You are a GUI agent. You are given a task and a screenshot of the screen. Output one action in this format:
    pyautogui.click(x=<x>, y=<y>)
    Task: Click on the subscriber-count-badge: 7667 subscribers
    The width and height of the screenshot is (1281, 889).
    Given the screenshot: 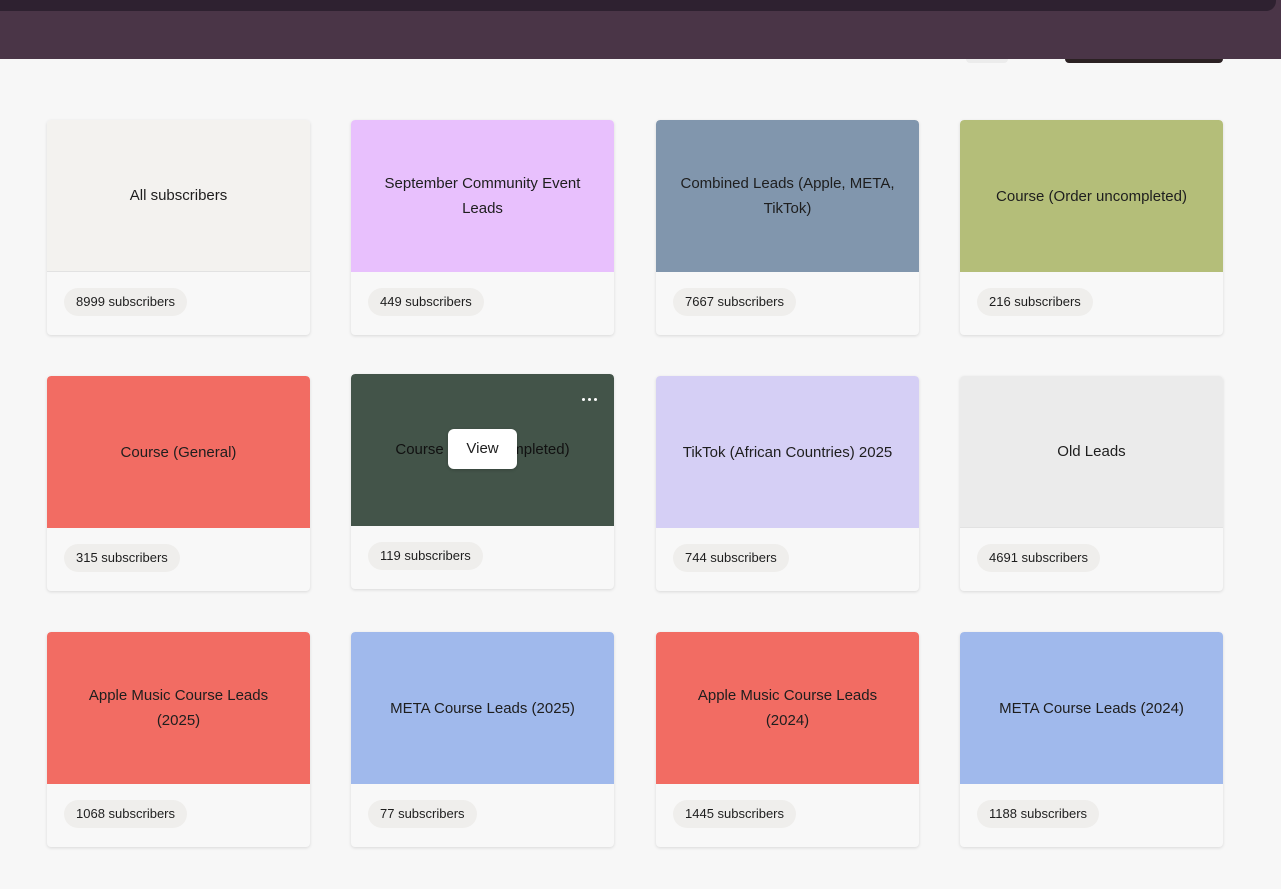 What is the action you would take?
    pyautogui.click(x=734, y=302)
    